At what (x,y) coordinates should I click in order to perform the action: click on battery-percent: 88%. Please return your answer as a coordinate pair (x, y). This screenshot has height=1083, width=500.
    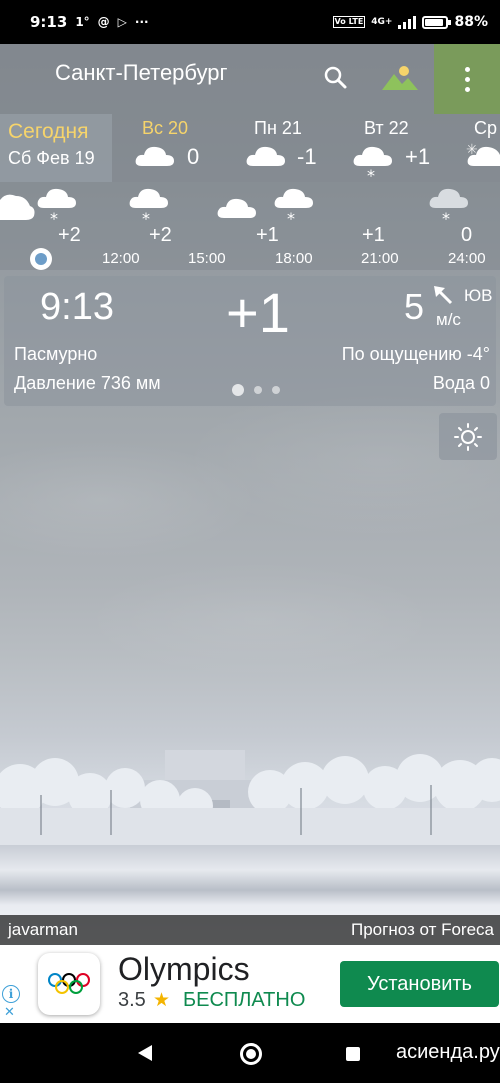
    Looking at the image, I should click on (471, 22).